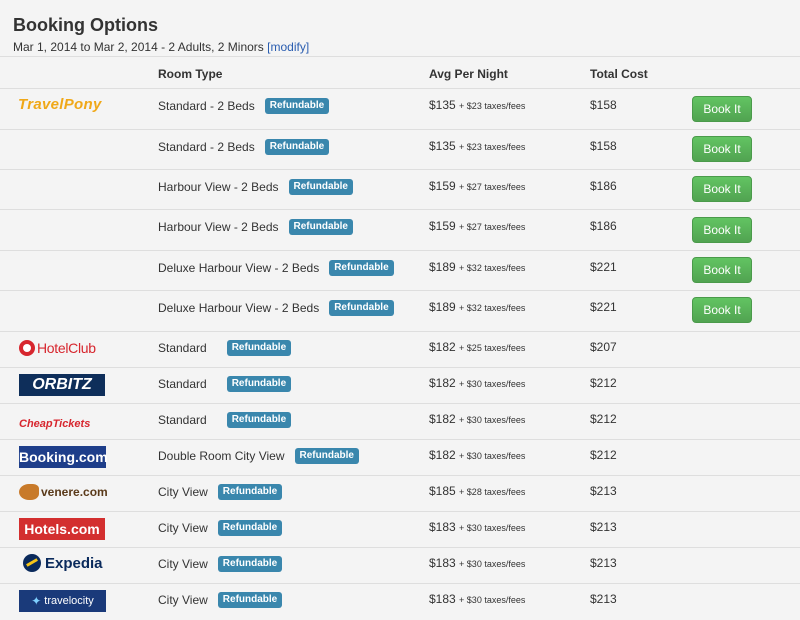 The height and width of the screenshot is (620, 800). What do you see at coordinates (36, 601) in the screenshot?
I see `travelocity-star-icon: ✦` at bounding box center [36, 601].